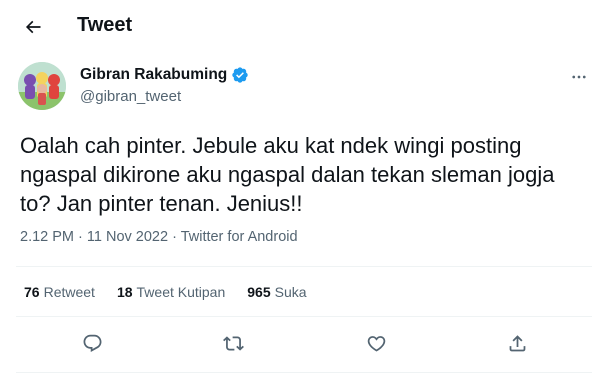 The image size is (608, 377). Describe the element at coordinates (69, 292) in the screenshot. I see `stat-label: Retweet` at that location.